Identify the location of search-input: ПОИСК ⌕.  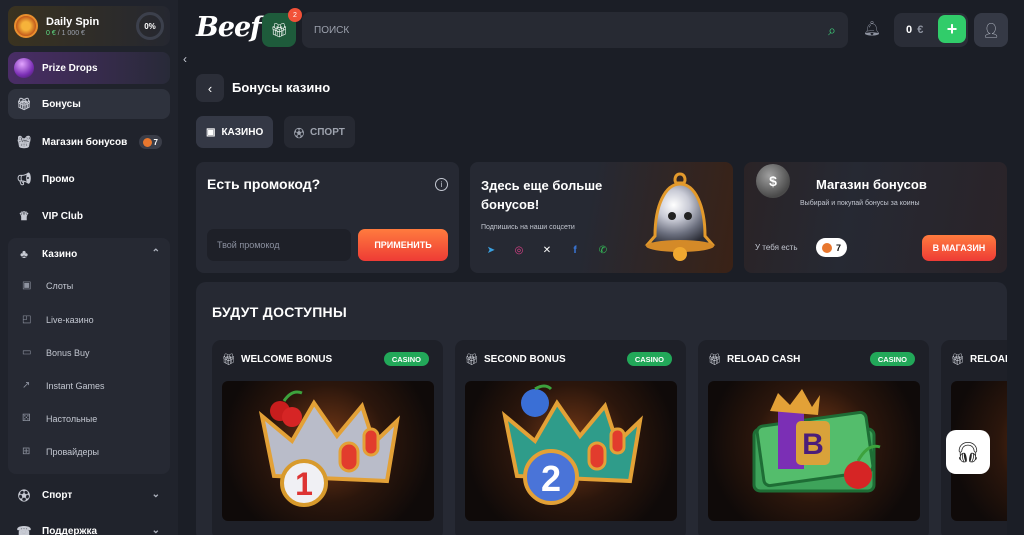
(575, 30).